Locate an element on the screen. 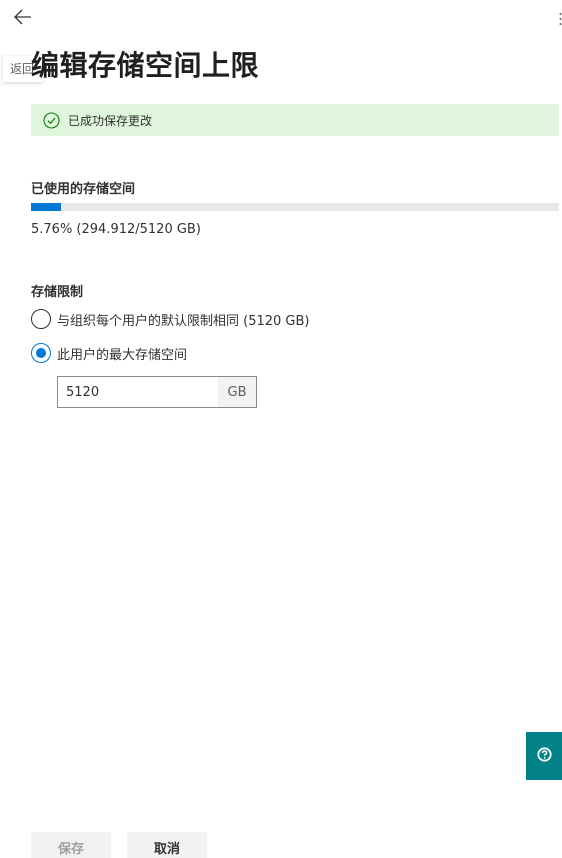  question-circle-icon is located at coordinates (544, 756).